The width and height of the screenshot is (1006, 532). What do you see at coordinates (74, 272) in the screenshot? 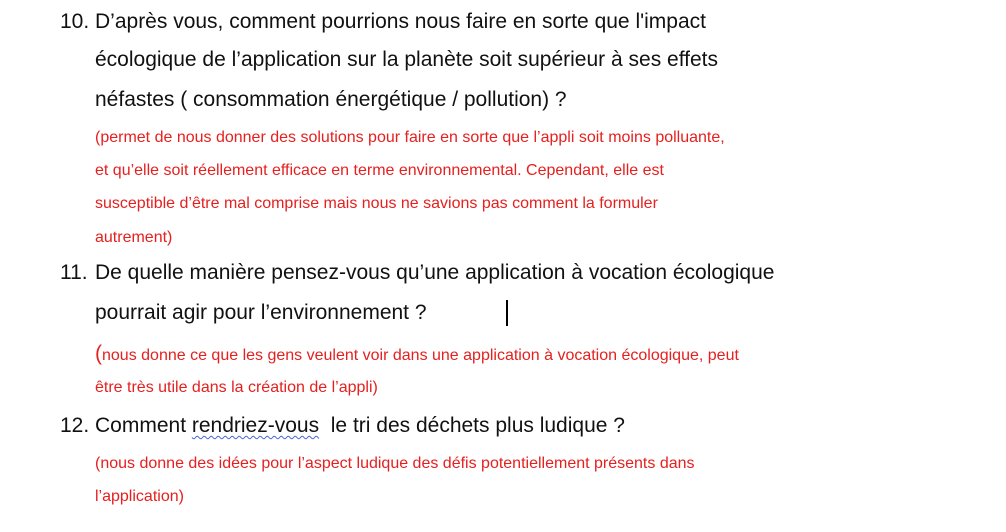
I see `question-11-number: 11.` at bounding box center [74, 272].